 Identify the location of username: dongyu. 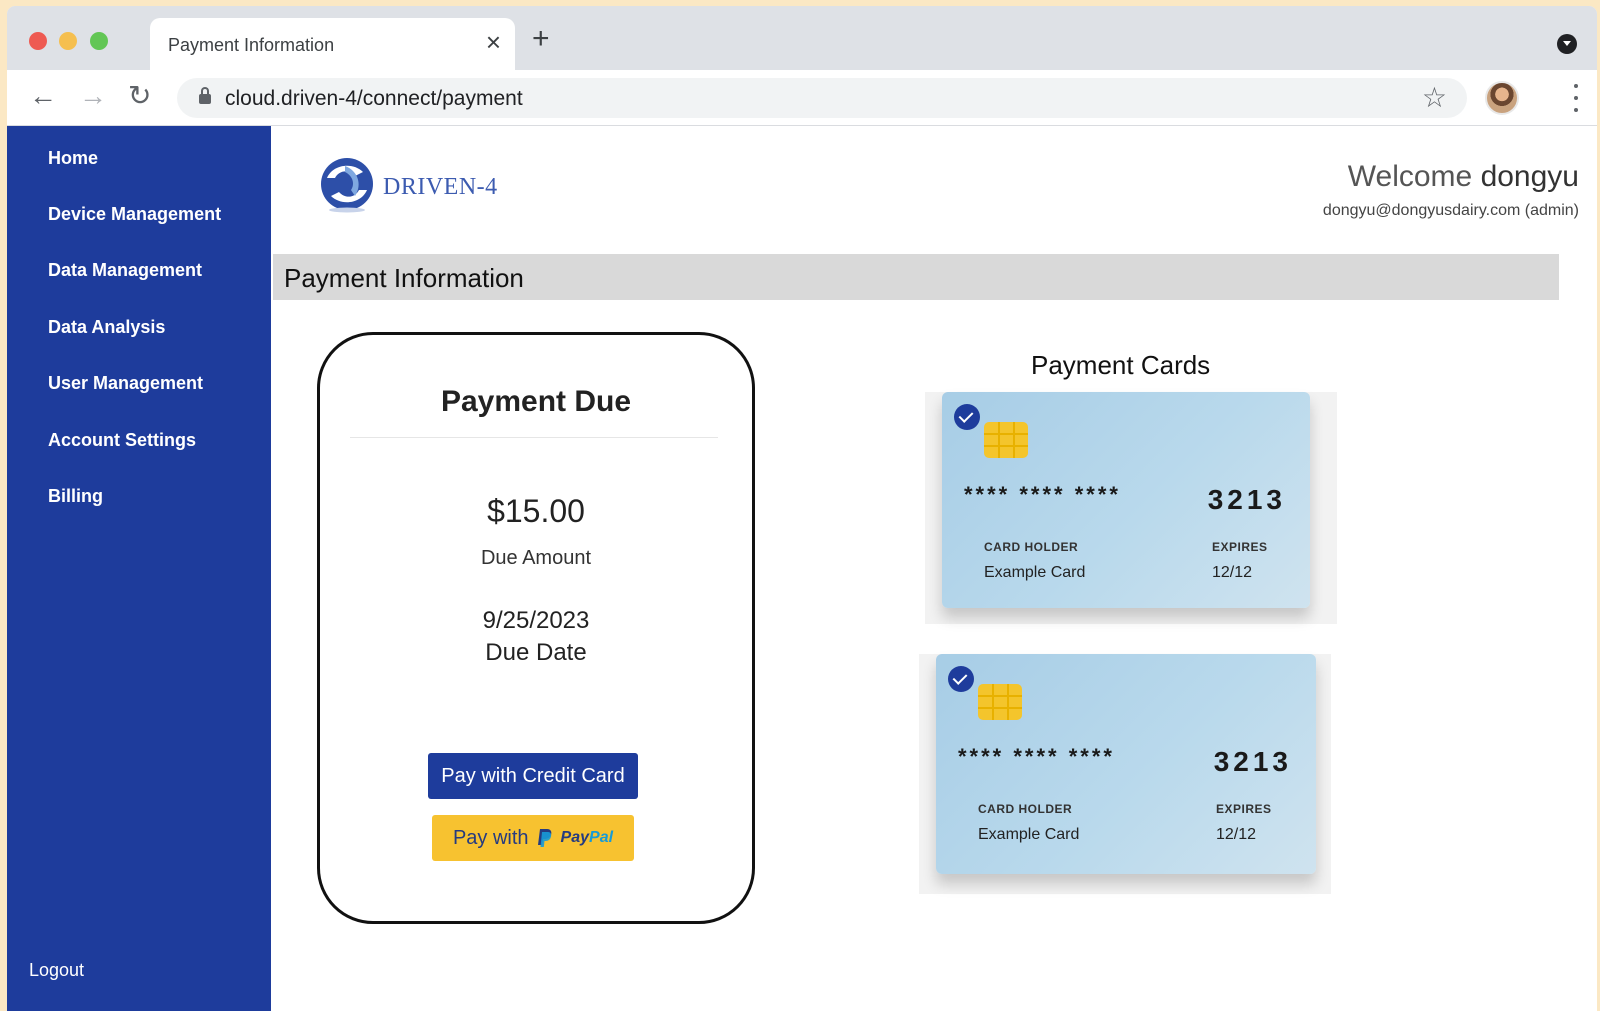
(1529, 176).